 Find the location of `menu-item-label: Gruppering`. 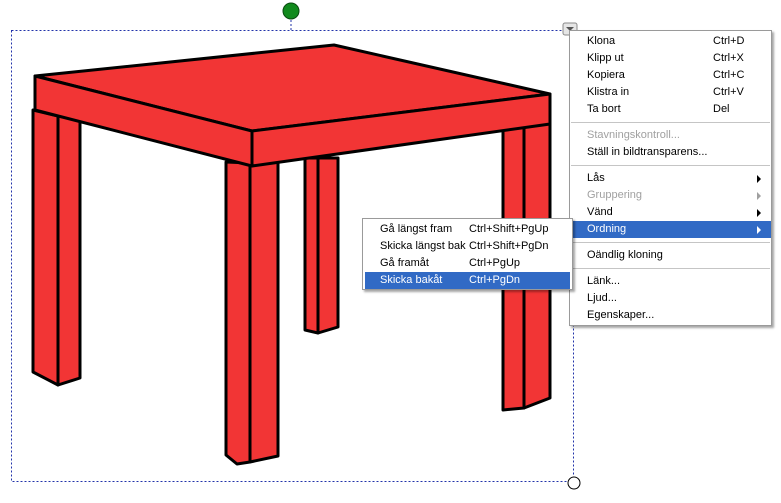

menu-item-label: Gruppering is located at coordinates (615, 195).